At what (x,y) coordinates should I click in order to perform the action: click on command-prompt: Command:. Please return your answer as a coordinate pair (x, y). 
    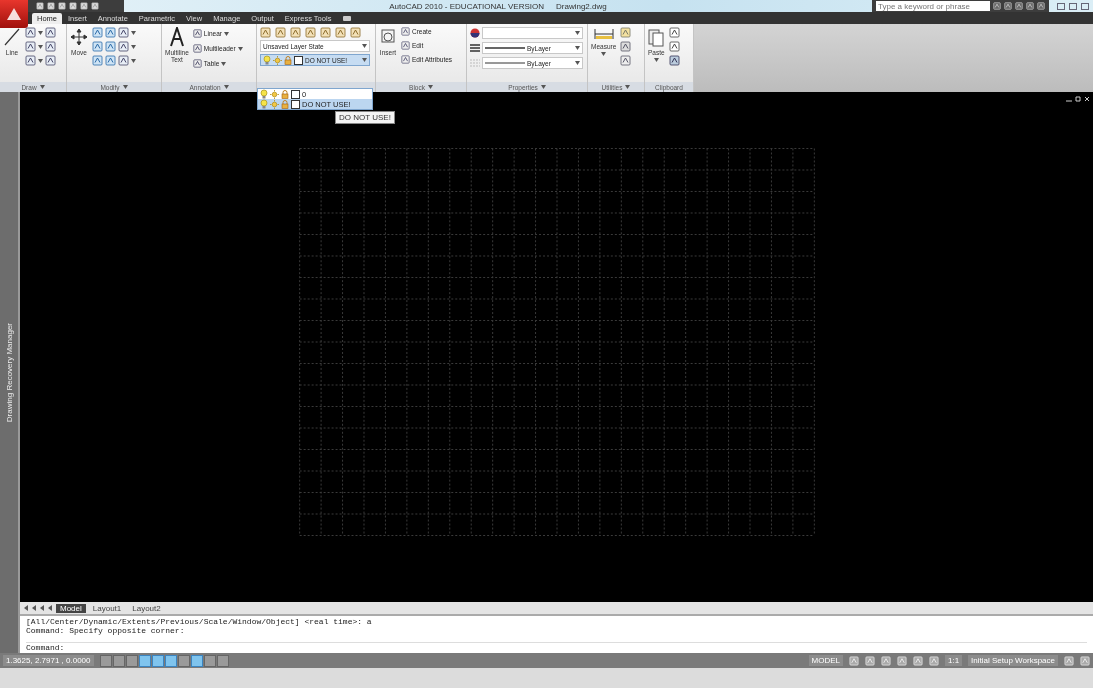
    Looking at the image, I should click on (45, 647).